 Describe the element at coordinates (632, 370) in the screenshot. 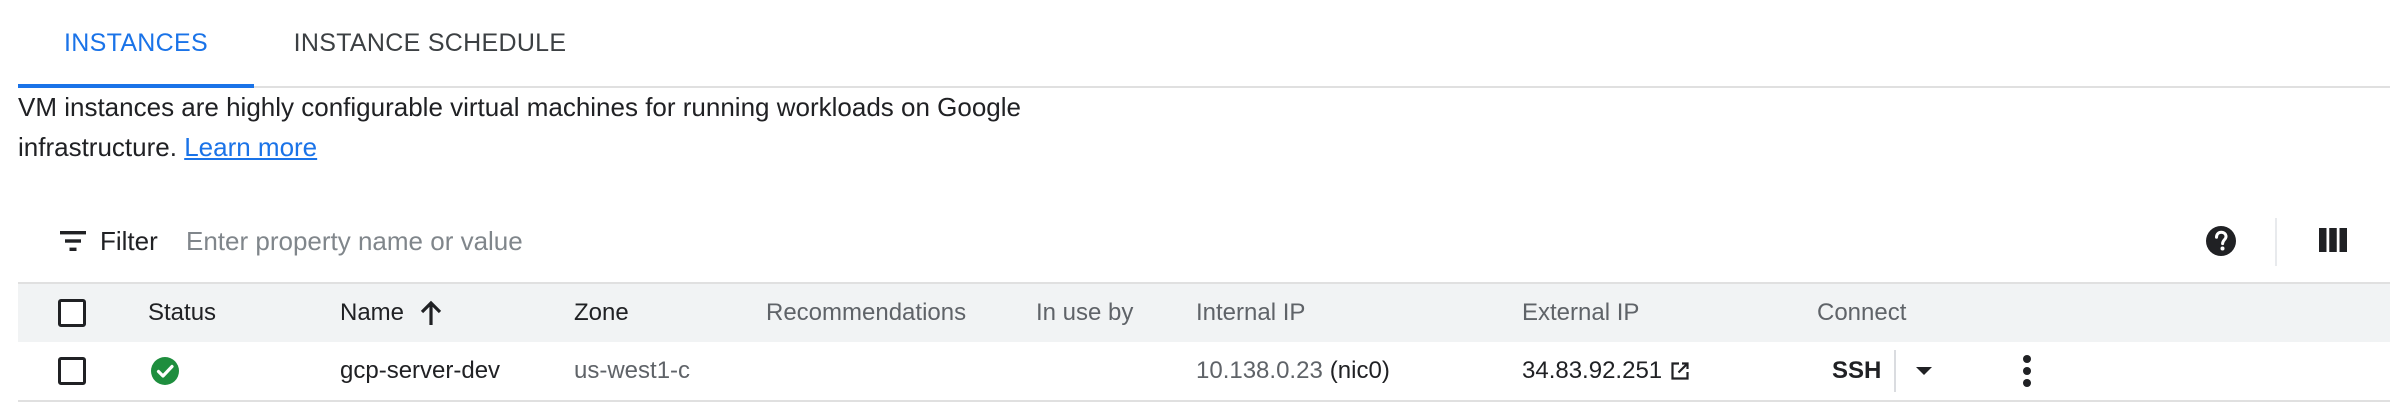

I see `zone-value: us-west1-c` at that location.